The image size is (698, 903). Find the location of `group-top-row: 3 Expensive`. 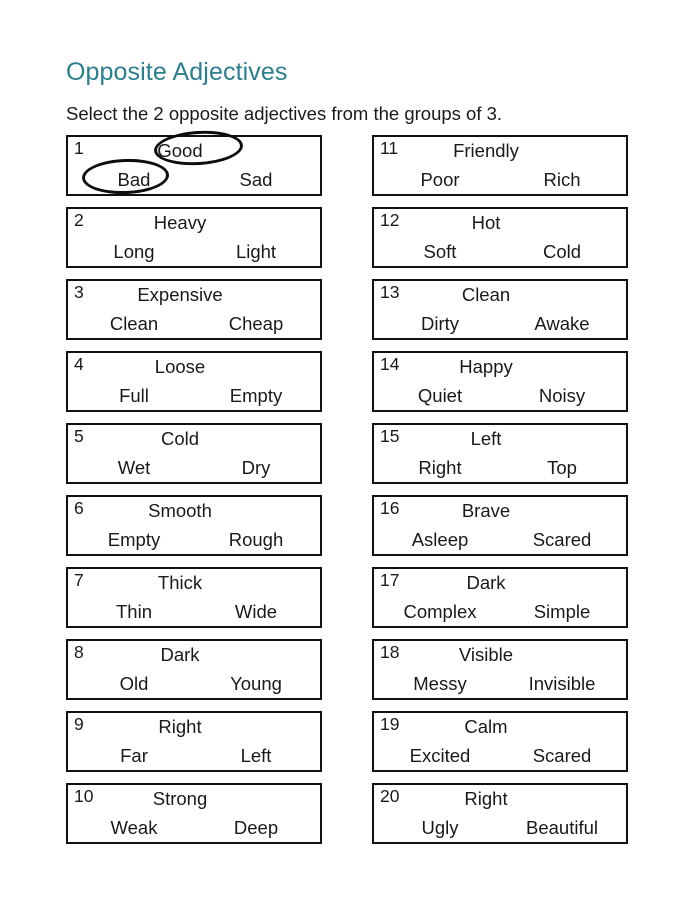

group-top-row: 3 Expensive is located at coordinates (194, 295).